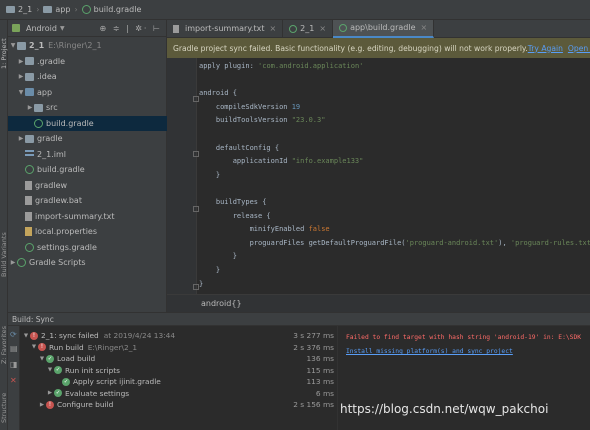 This screenshot has height=430, width=590. What do you see at coordinates (179, 382) in the screenshot?
I see `build-row-apply-script: ✓ Apply script ijinit.gradle 113 ms` at bounding box center [179, 382].